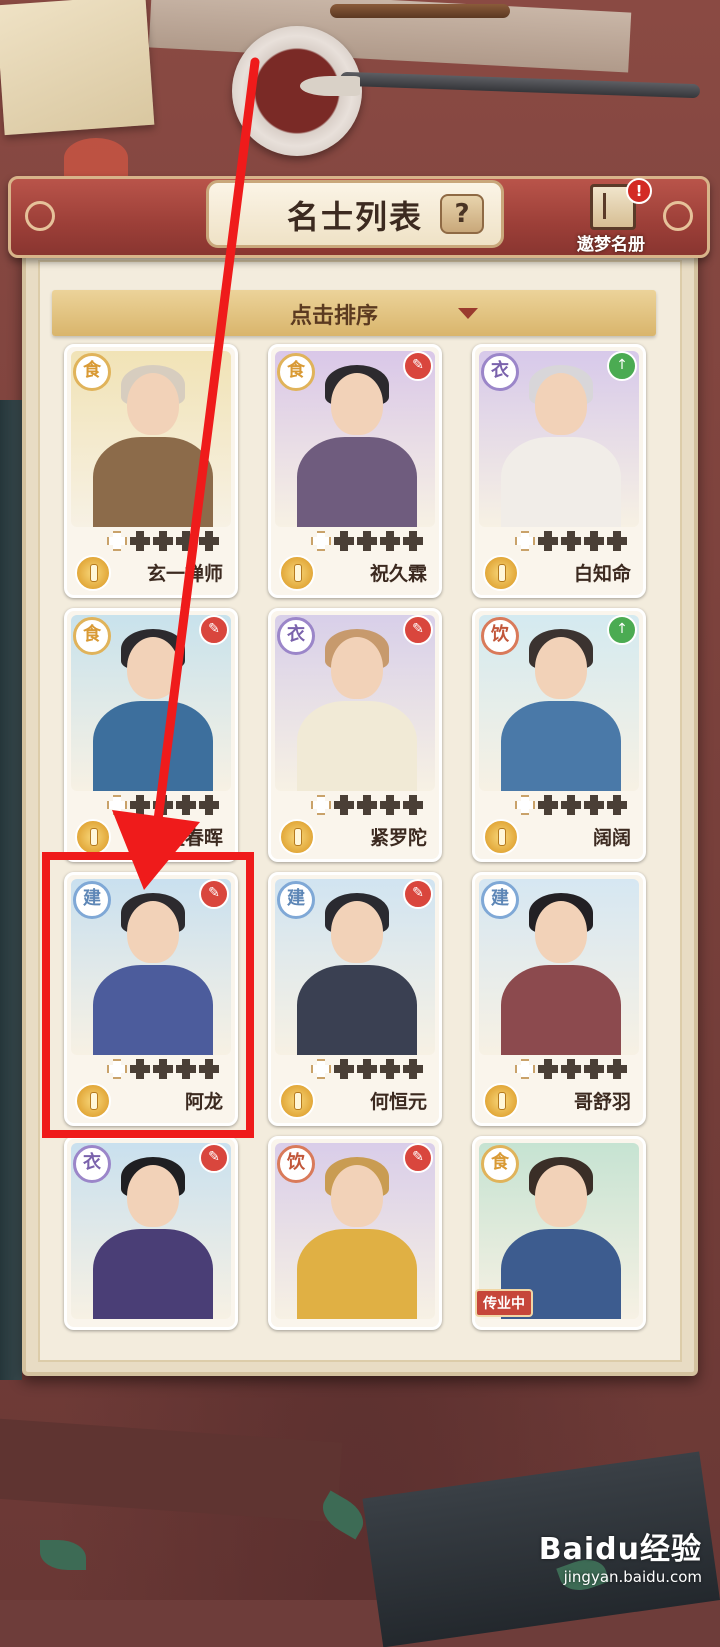 This screenshot has width=720, height=1647. I want to click on scholar-name: 哥舒羽, so click(602, 1102).